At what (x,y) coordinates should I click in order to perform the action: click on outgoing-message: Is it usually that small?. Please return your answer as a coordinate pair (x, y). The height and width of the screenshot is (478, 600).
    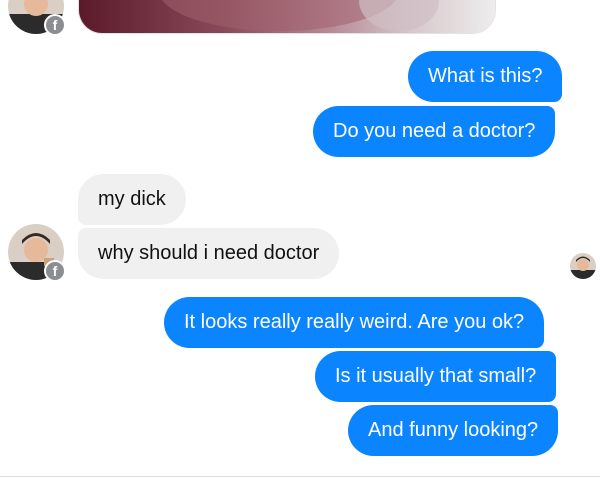
    Looking at the image, I should click on (436, 376).